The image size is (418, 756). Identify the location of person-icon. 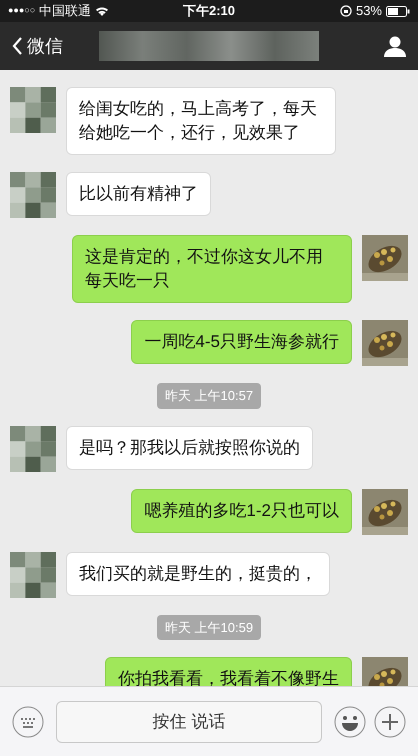
(395, 46).